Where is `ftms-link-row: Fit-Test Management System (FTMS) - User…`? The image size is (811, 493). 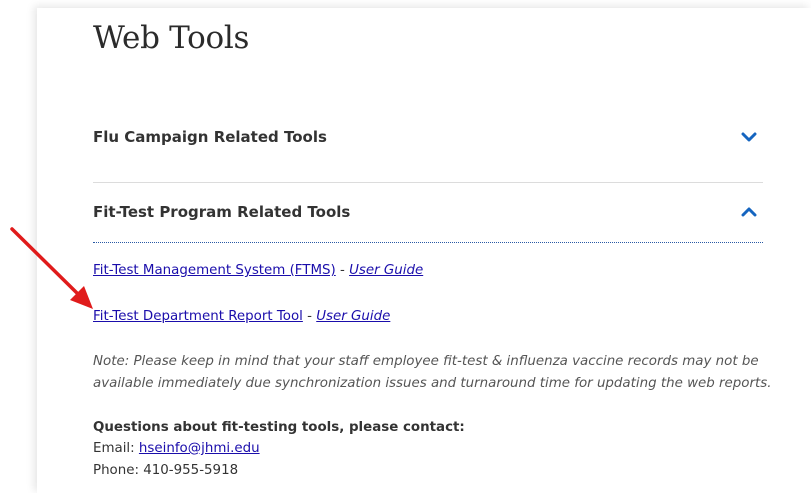 ftms-link-row: Fit-Test Management System (FTMS) - User… is located at coordinates (258, 270).